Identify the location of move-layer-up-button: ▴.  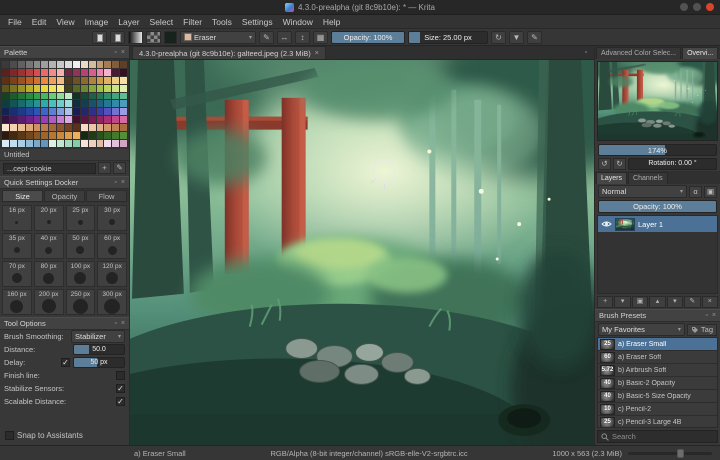
(657, 302).